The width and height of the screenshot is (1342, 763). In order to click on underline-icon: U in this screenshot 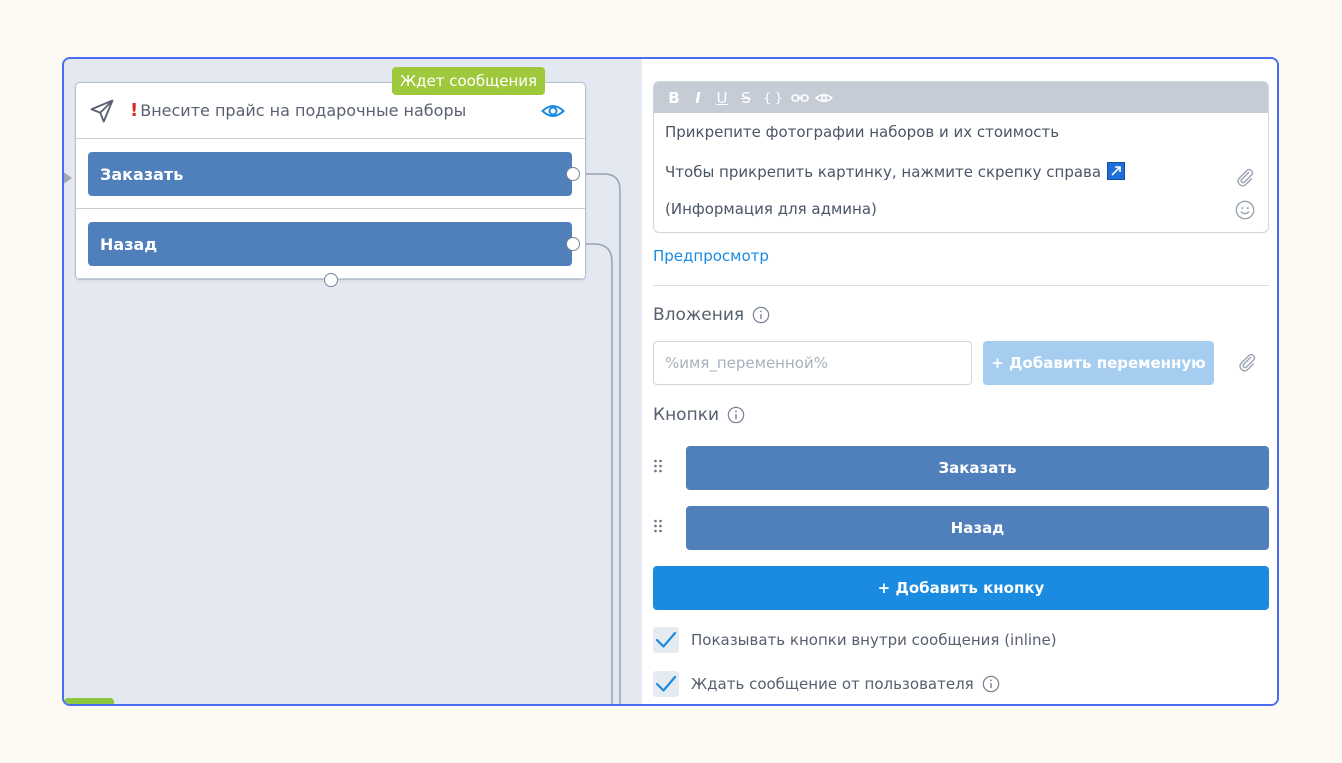, I will do `click(722, 98)`.